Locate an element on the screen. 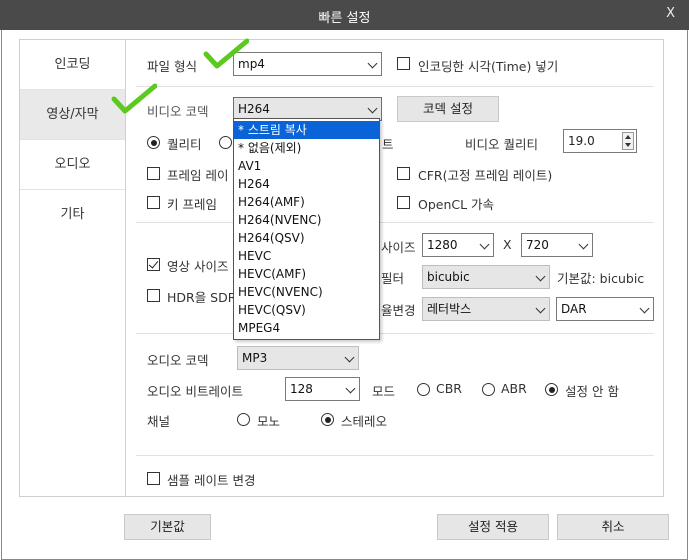  mode-cbr-radio is located at coordinates (423, 389).